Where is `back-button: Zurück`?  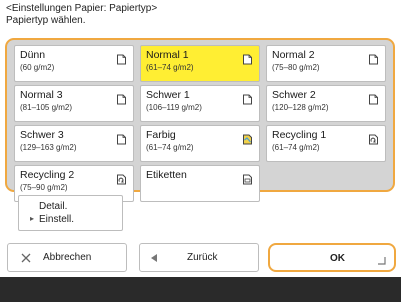
back-button: Zurück is located at coordinates (199, 257).